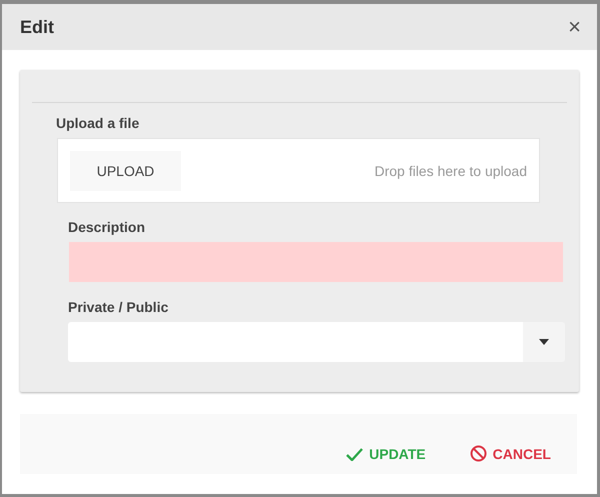 This screenshot has width=600, height=497. What do you see at coordinates (316, 342) in the screenshot?
I see `visibility-select` at bounding box center [316, 342].